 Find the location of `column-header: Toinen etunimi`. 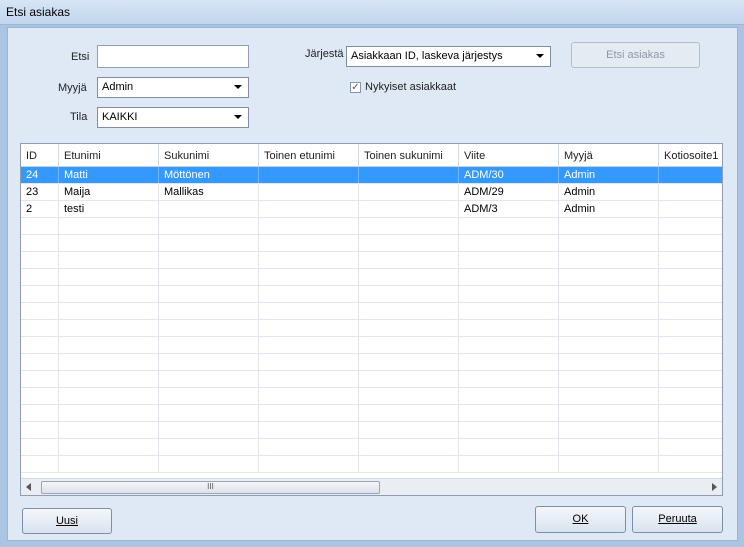

column-header: Toinen etunimi is located at coordinates (309, 155).